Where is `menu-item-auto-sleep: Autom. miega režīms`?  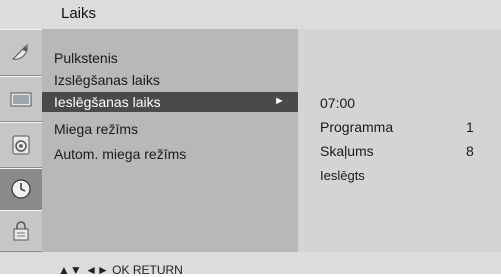 menu-item-auto-sleep: Autom. miega režīms is located at coordinates (120, 154).